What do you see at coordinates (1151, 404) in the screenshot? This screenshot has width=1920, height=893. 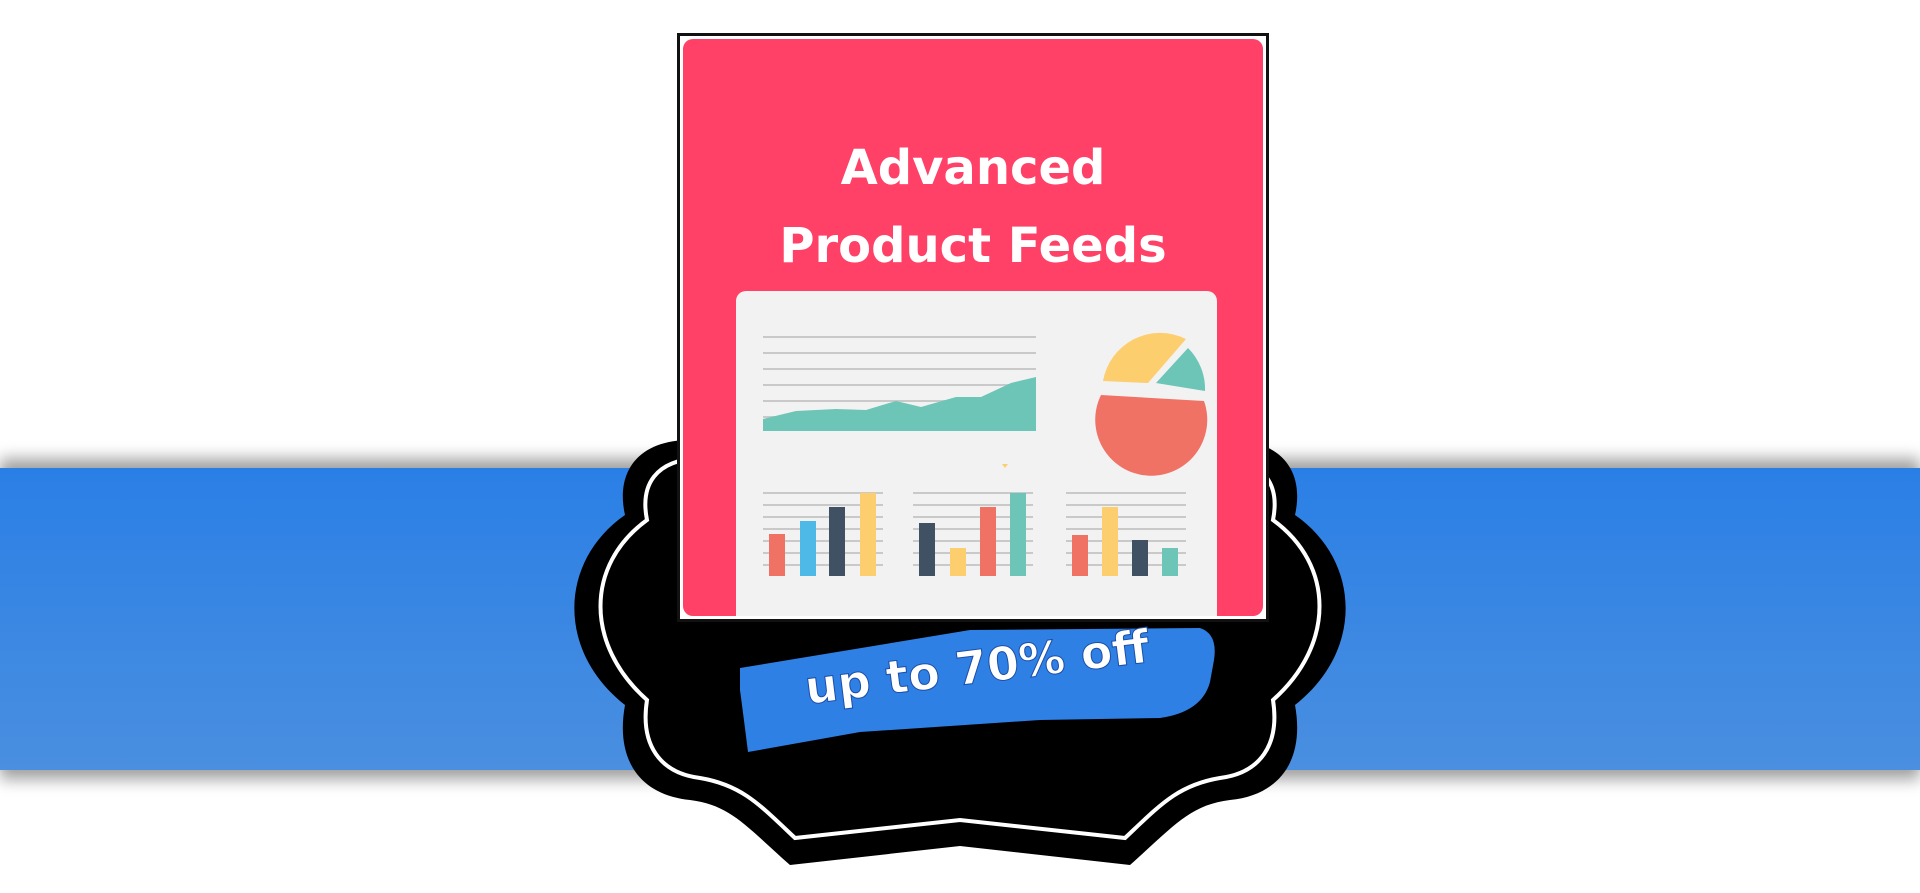 I see `pie-chart` at bounding box center [1151, 404].